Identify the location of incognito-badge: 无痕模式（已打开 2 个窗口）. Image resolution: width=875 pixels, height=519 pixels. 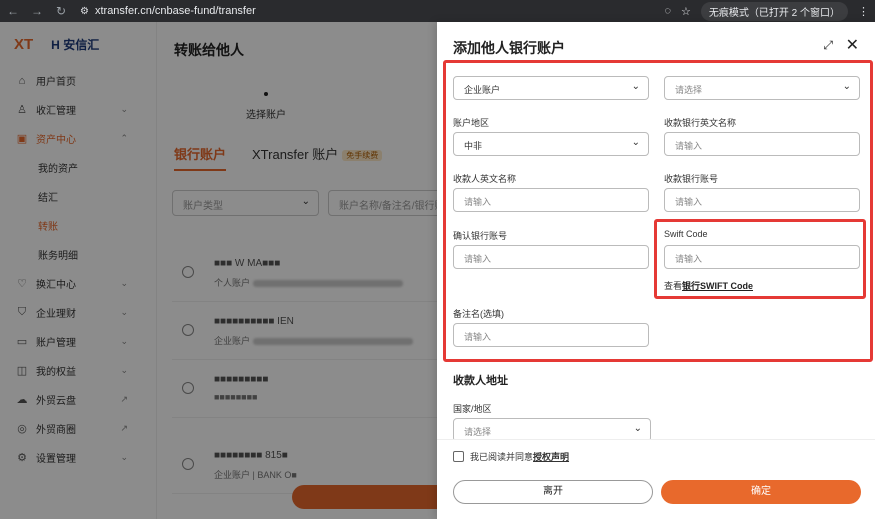
(774, 11).